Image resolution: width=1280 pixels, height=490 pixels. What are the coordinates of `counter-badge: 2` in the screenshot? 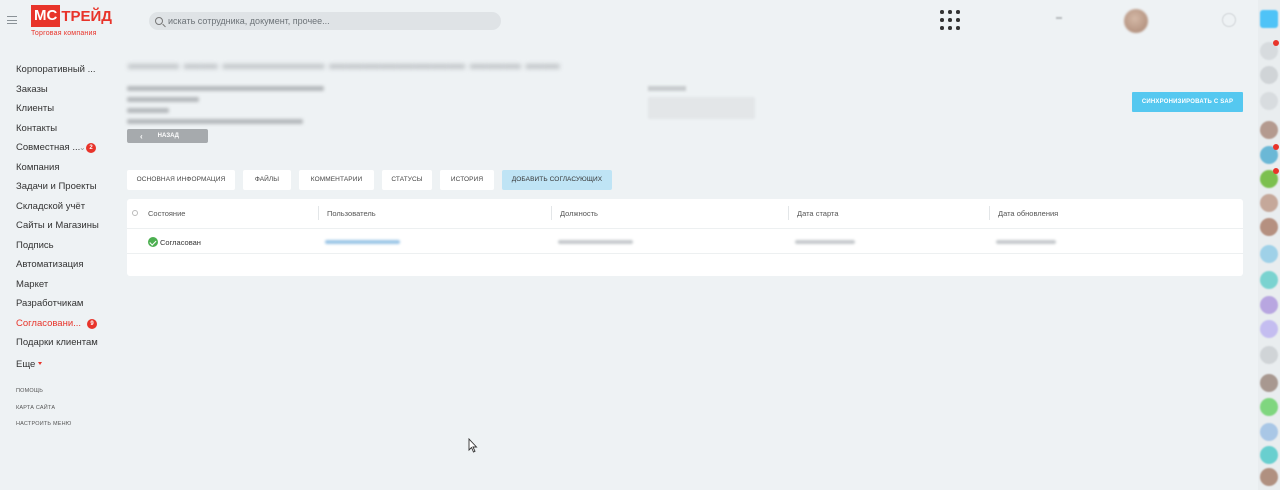 It's located at (91, 148).